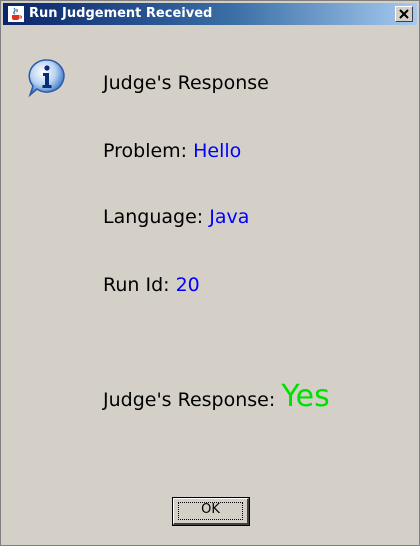  What do you see at coordinates (187, 285) in the screenshot?
I see `run-id-value: 20` at bounding box center [187, 285].